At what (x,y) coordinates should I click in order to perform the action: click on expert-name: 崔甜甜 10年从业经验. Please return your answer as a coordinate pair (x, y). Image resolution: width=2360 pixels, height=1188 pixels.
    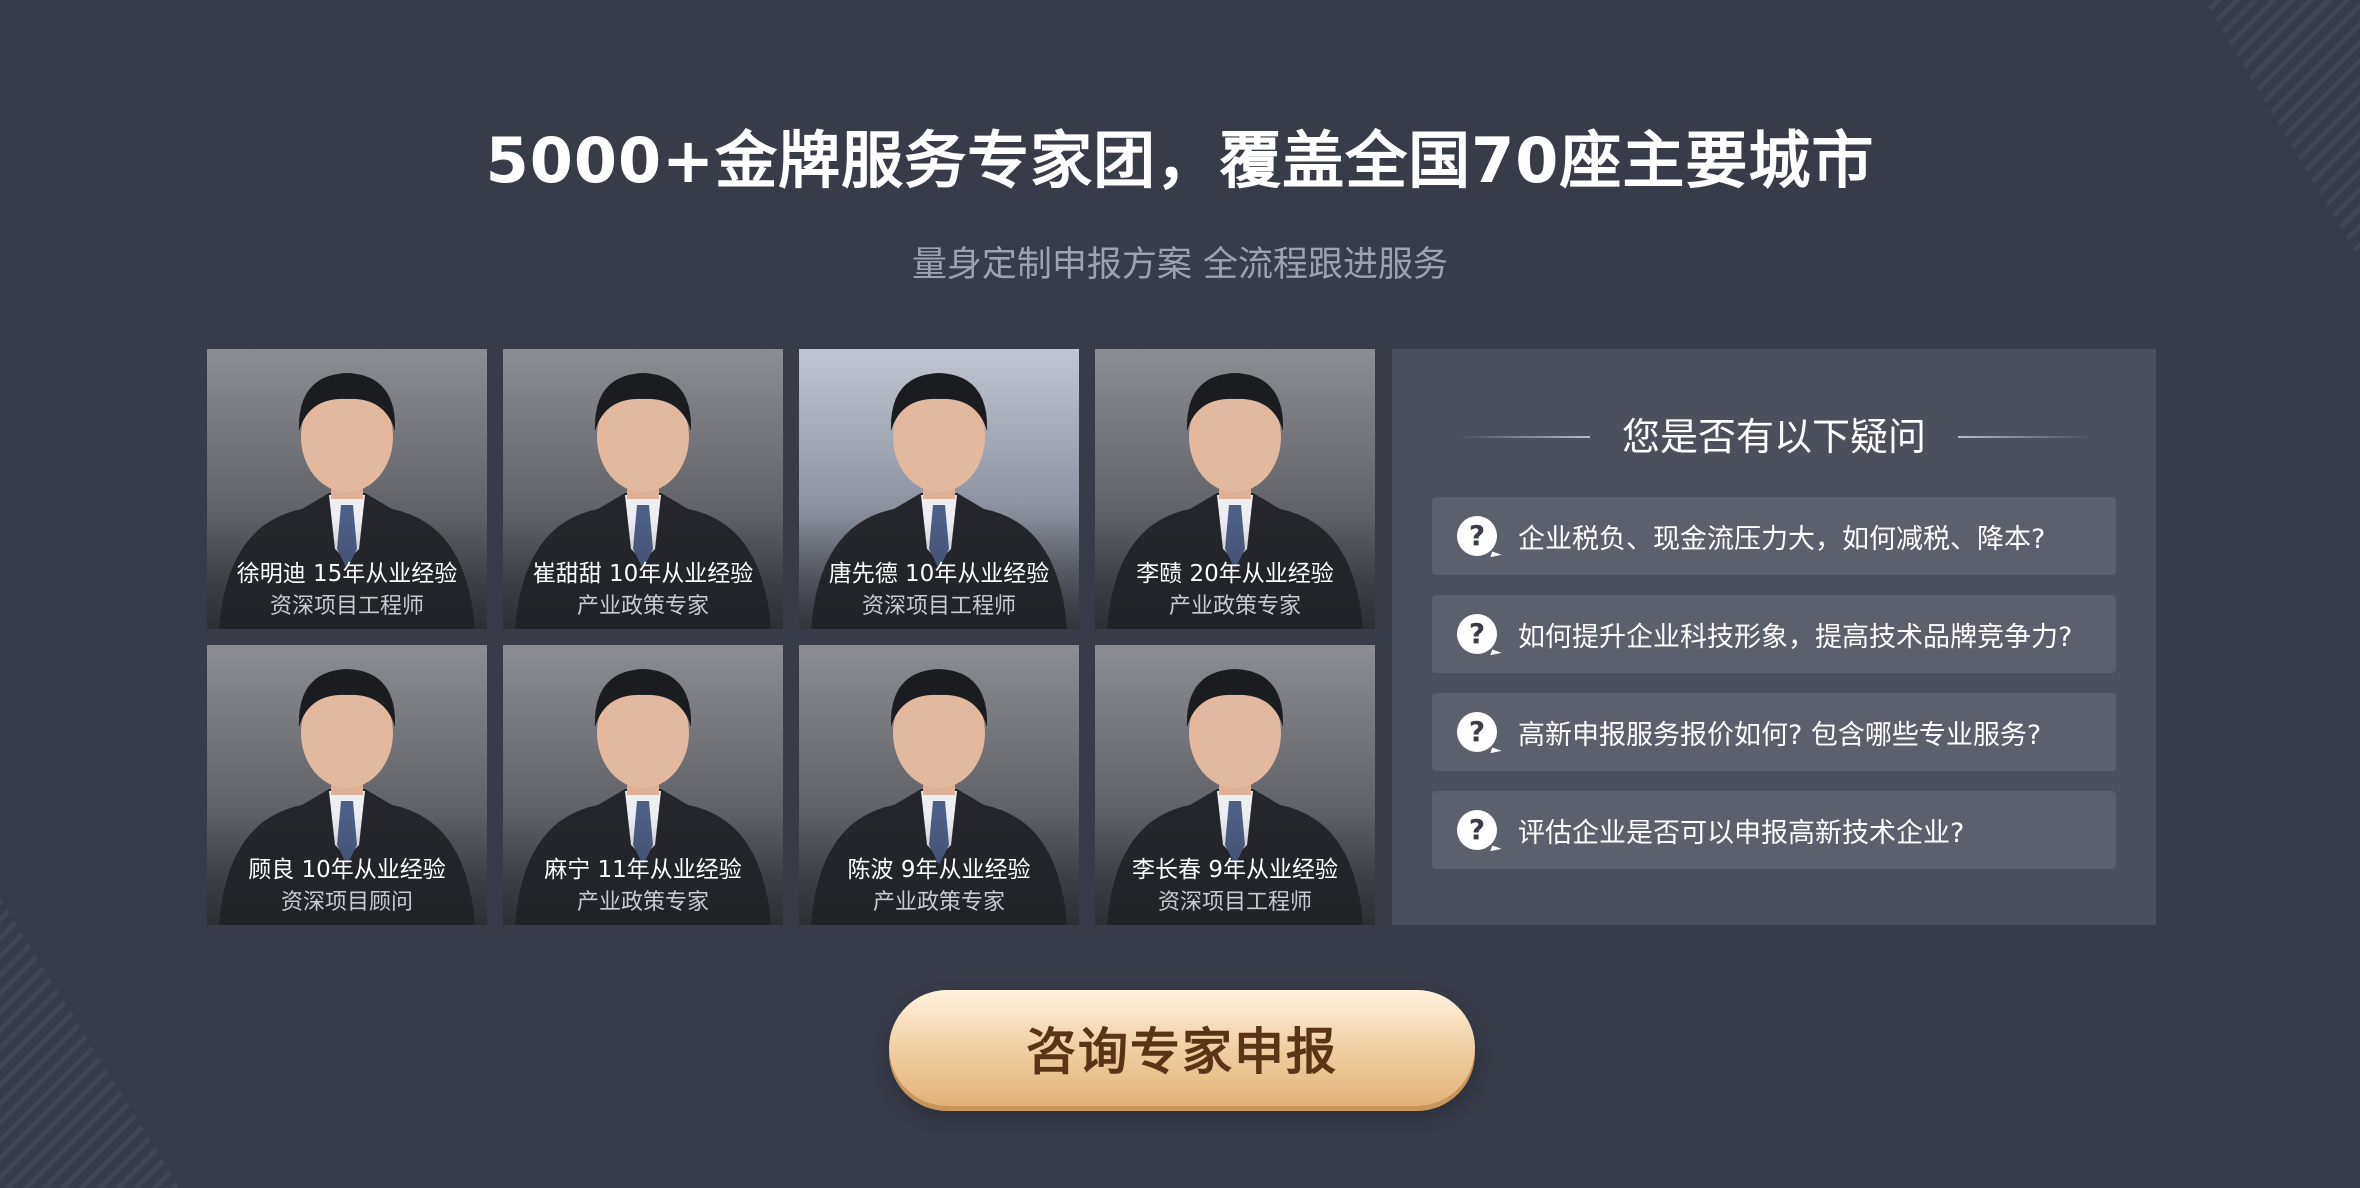
    Looking at the image, I should click on (643, 574).